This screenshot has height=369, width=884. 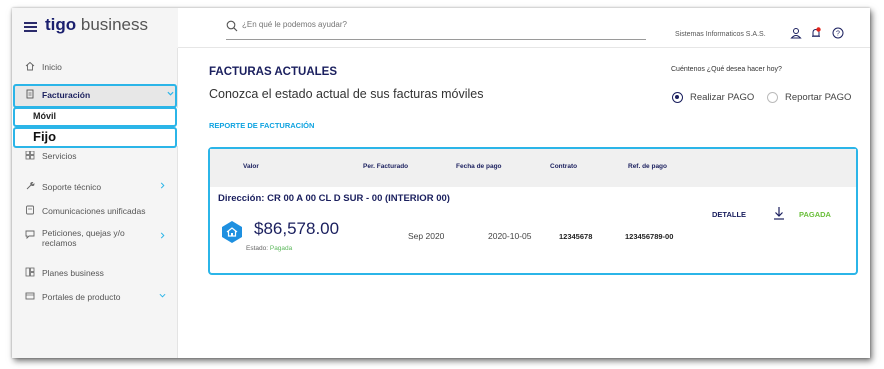 What do you see at coordinates (726, 69) in the screenshot?
I see `action-question: Cuéntenos ¿Qué desea hacer hoy?` at bounding box center [726, 69].